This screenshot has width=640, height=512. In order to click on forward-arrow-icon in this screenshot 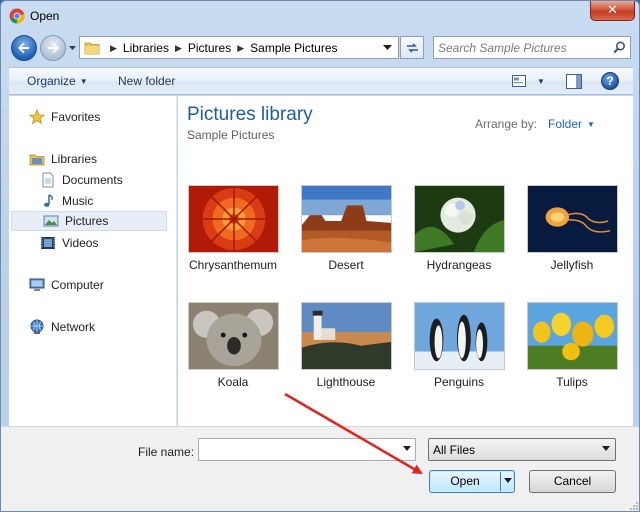, I will do `click(53, 48)`.